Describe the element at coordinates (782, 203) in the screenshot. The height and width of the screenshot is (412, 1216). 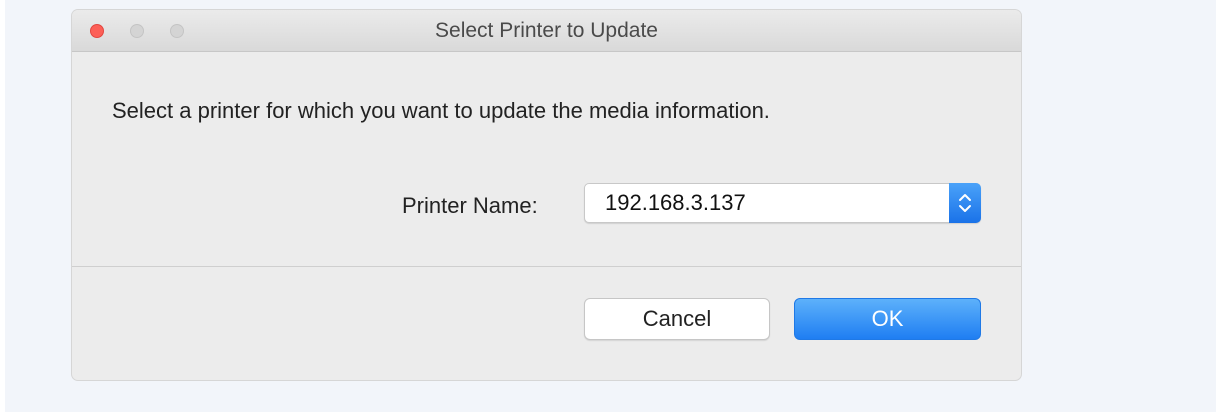
I see `printer-name-select: 192.168.3.137` at that location.